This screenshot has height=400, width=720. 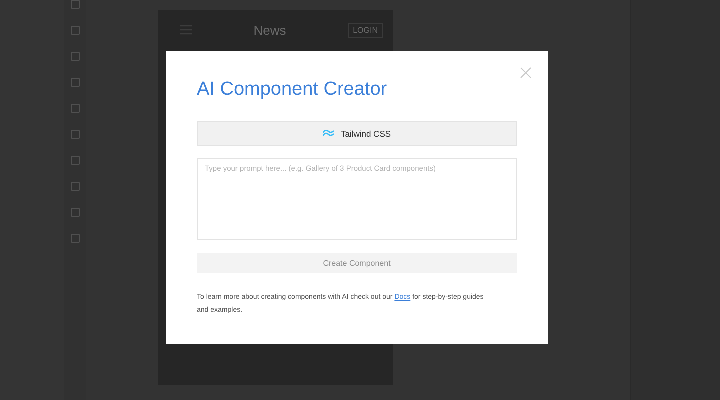 I want to click on wave-icon, so click(x=328, y=133).